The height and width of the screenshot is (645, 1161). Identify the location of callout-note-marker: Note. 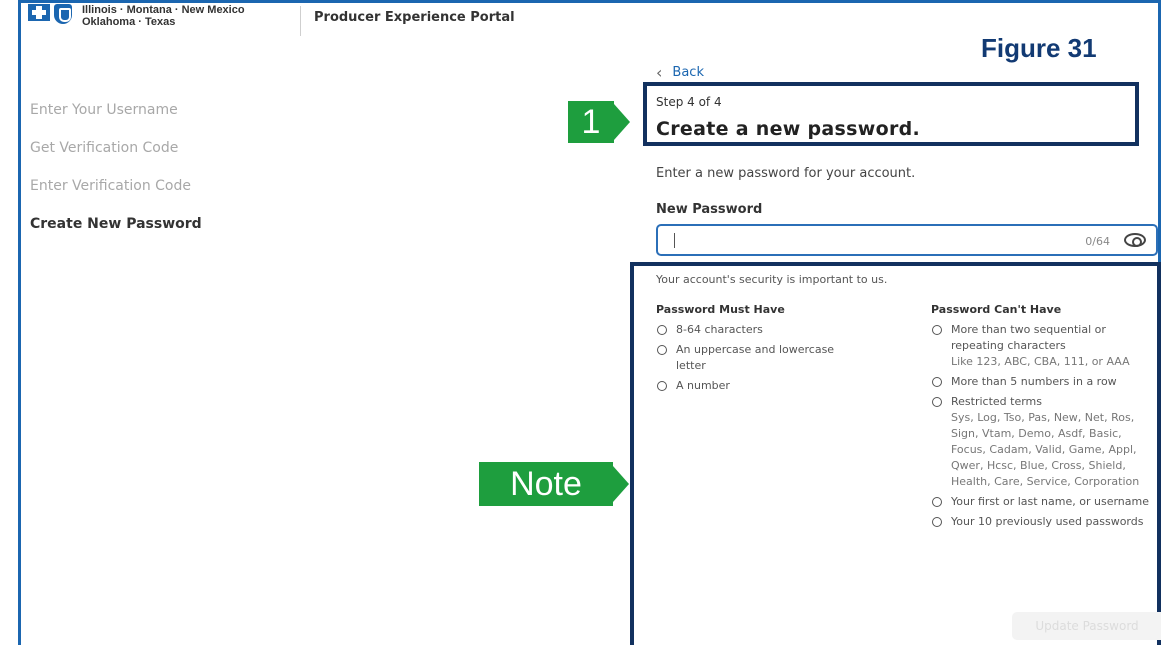
(546, 484).